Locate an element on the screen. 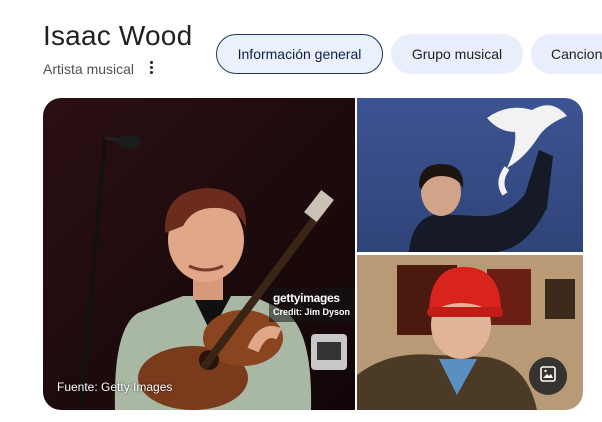 Image resolution: width=602 pixels, height=422 pixels. chip-label: Canciones is located at coordinates (576, 54).